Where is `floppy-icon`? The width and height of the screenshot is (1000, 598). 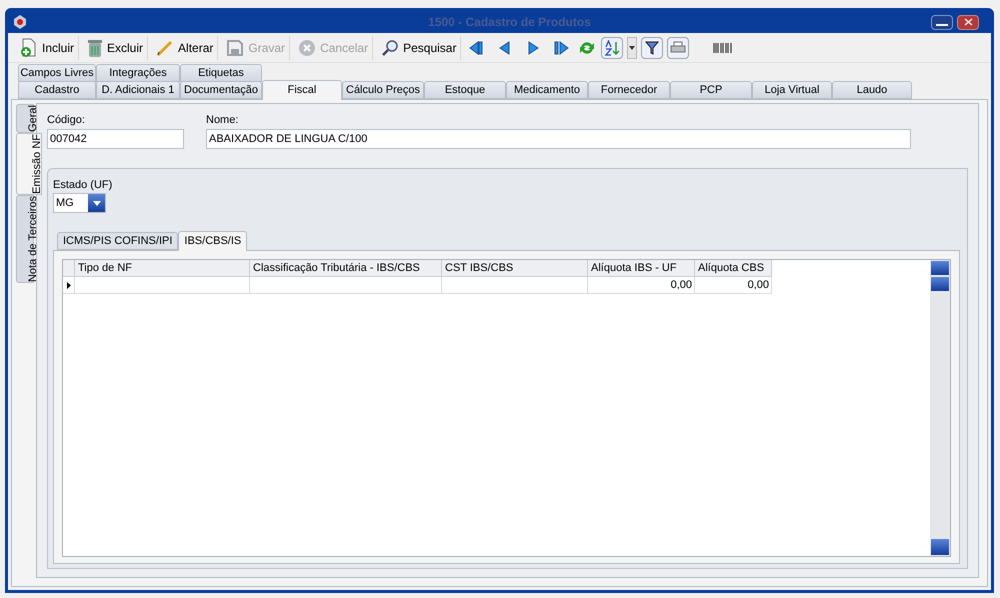 floppy-icon is located at coordinates (235, 47).